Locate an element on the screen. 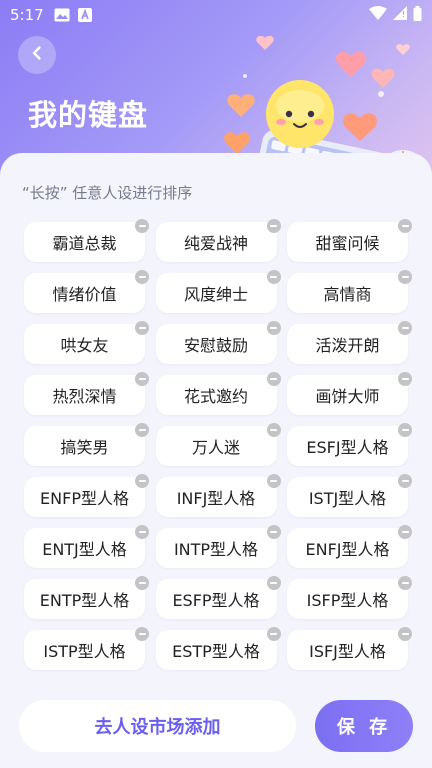  persona-label: 情绪价值 is located at coordinates (84, 294).